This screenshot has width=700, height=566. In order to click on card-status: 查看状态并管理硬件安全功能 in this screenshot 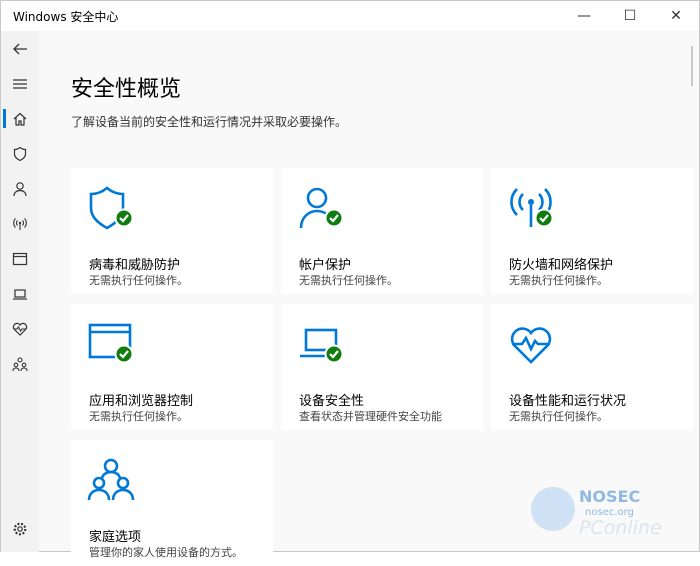, I will do `click(370, 416)`.